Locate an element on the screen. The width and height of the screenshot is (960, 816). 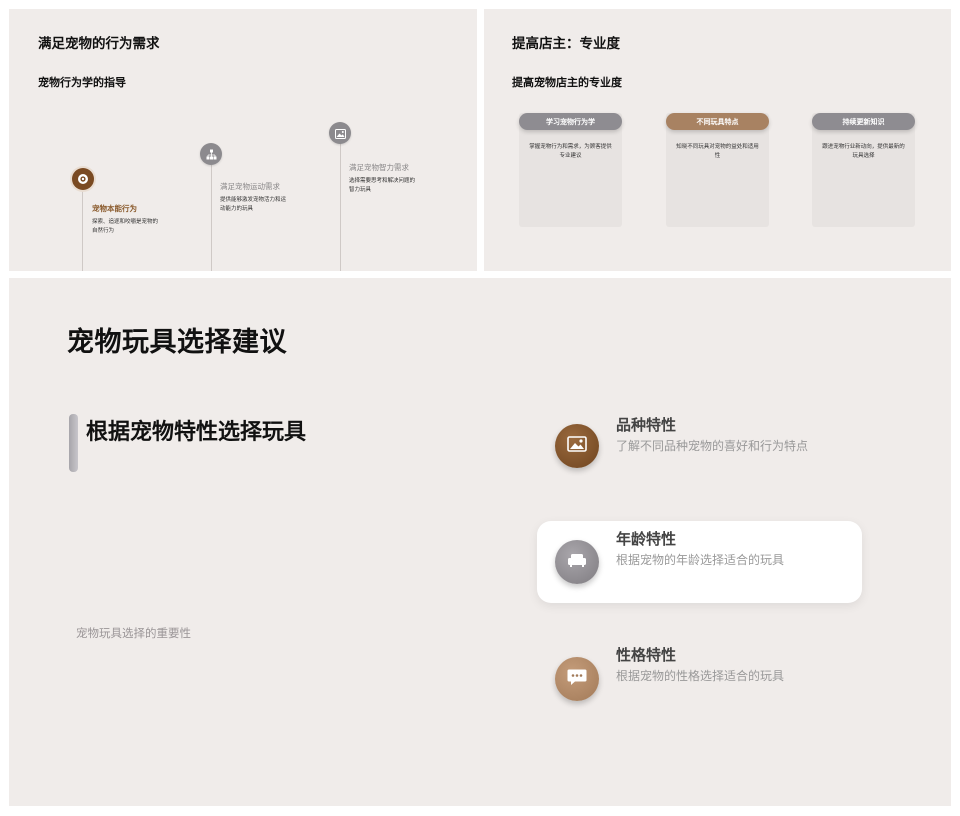
timeline-desc-1: 探索、追逐和咬嚼是宠物的自然行为 is located at coordinates (125, 226).